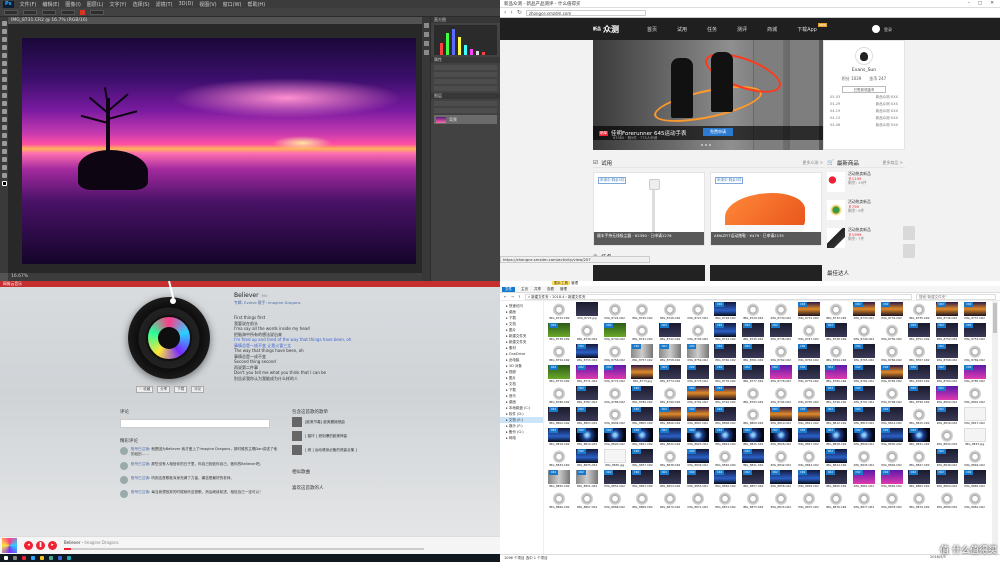 This screenshot has width=1000, height=562. What do you see at coordinates (866, 184) in the screenshot?
I see `newest-item: 活动热卖新品 ￥1199 剩余: 19件` at bounding box center [866, 184].